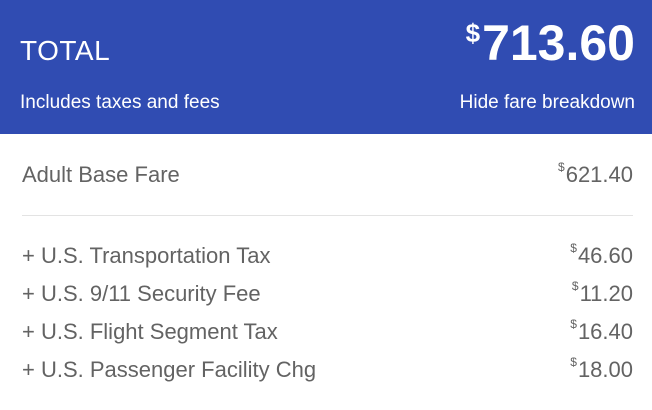 The height and width of the screenshot is (410, 652). What do you see at coordinates (146, 255) in the screenshot?
I see `tax-label: + U.S. Transportation Tax` at bounding box center [146, 255].